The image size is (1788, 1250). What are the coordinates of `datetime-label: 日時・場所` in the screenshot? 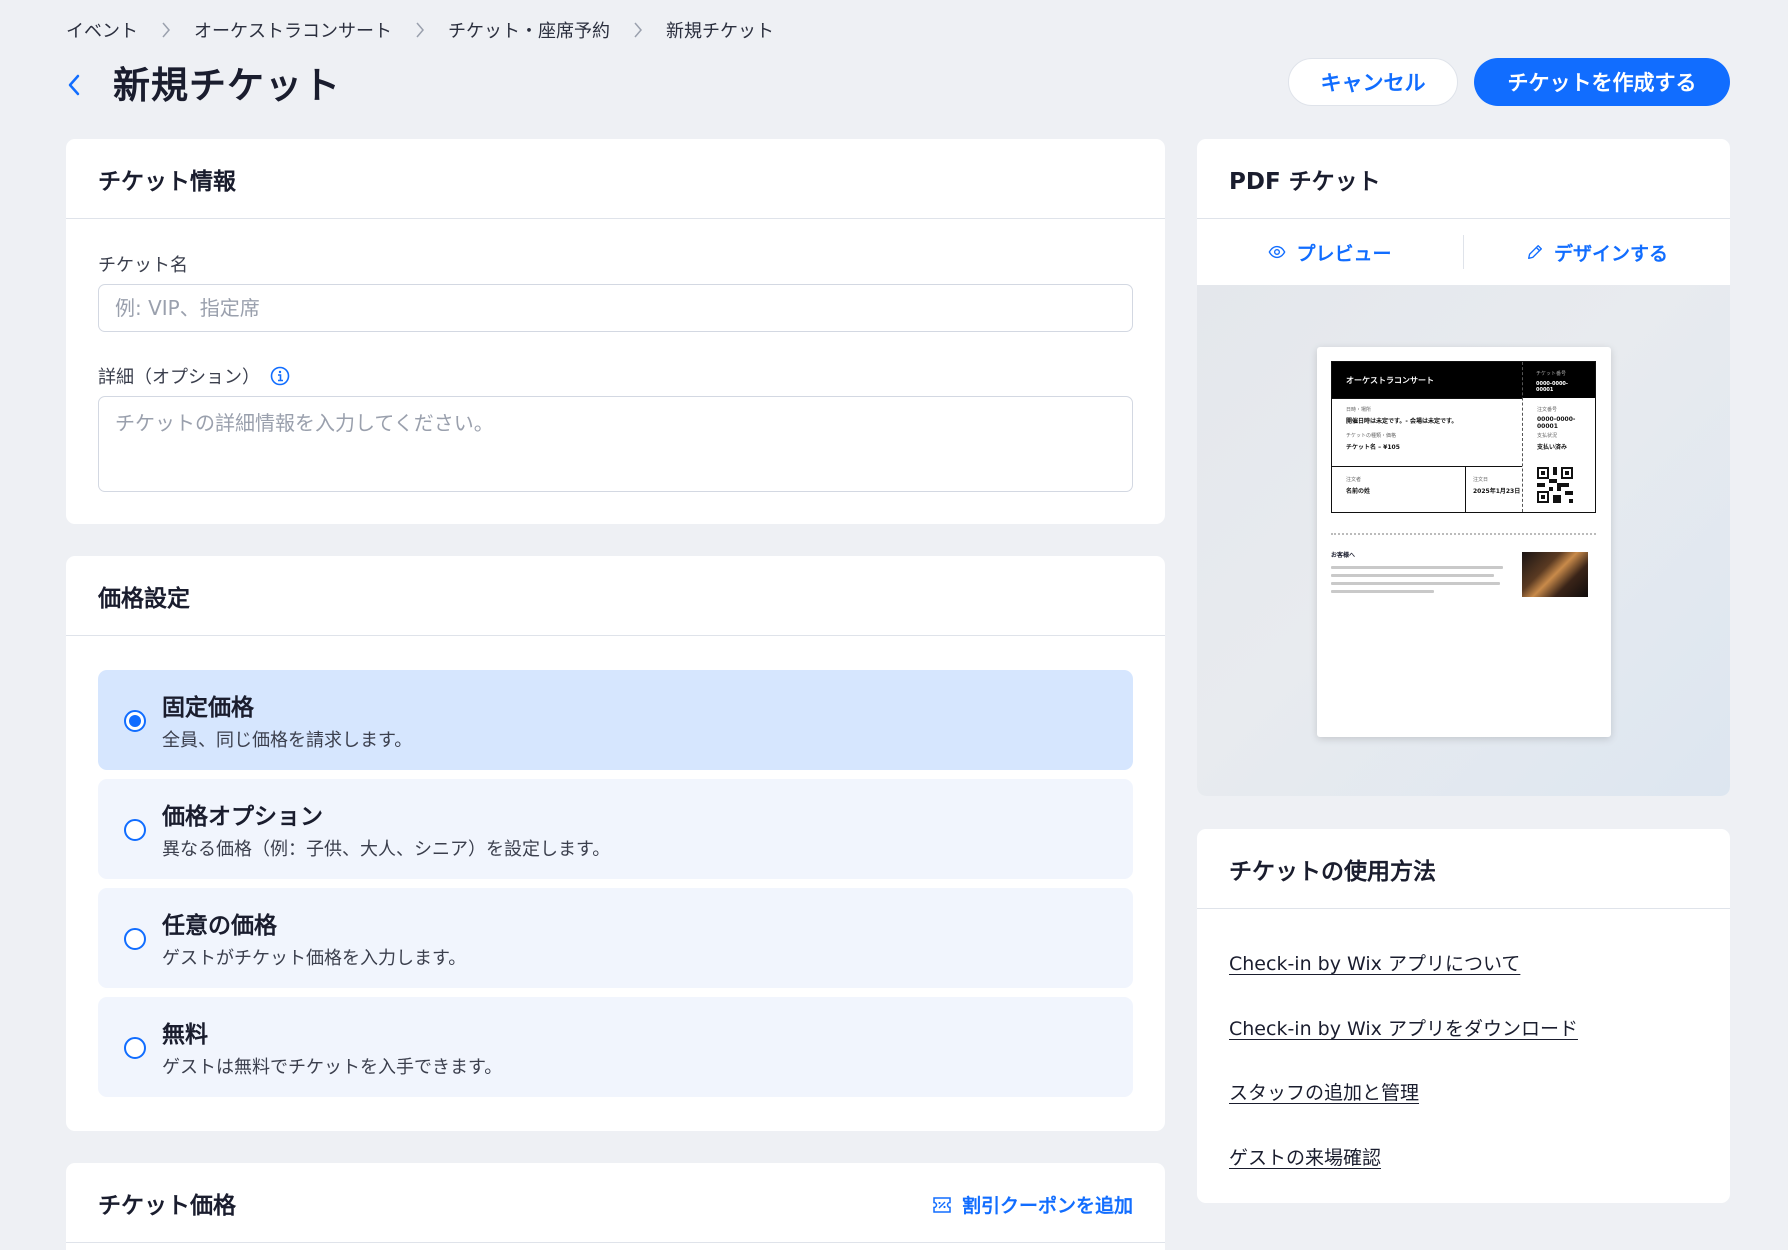 It's located at (1359, 410).